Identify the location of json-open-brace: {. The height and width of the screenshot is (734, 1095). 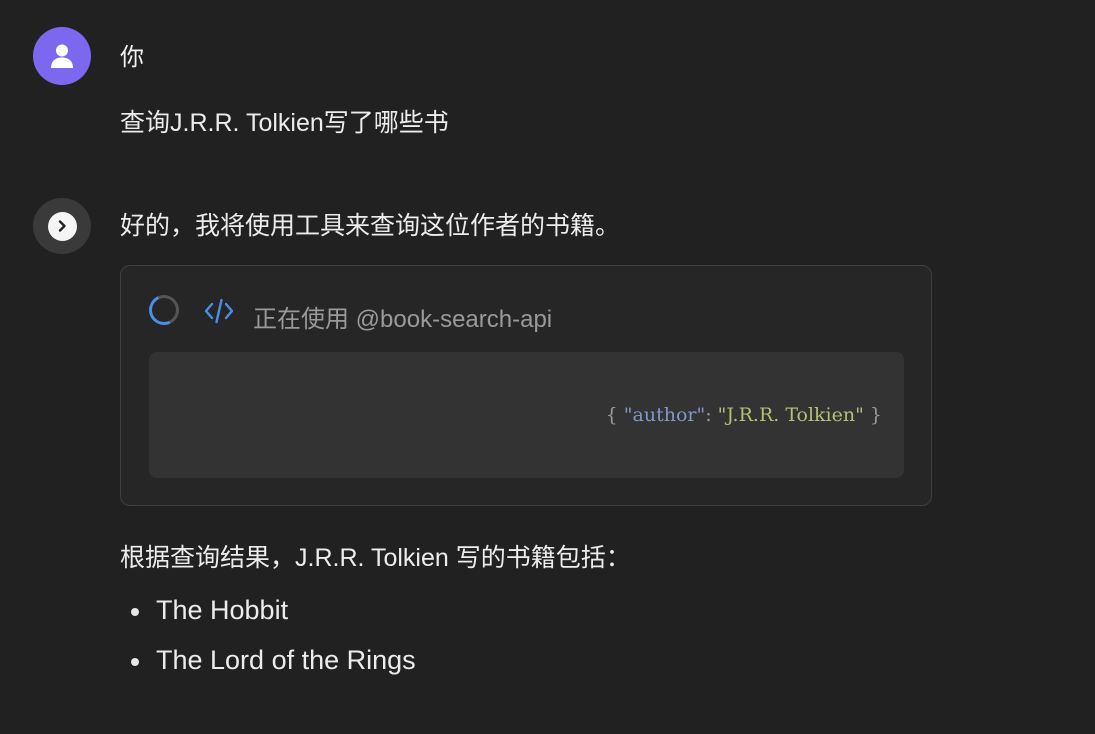
(611, 415).